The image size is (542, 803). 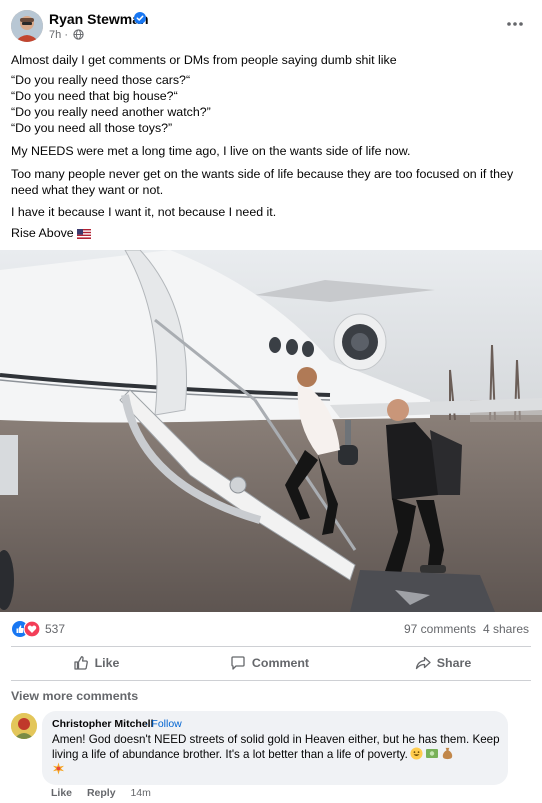 I want to click on post-text-closing: Rise Above, so click(x=273, y=233).